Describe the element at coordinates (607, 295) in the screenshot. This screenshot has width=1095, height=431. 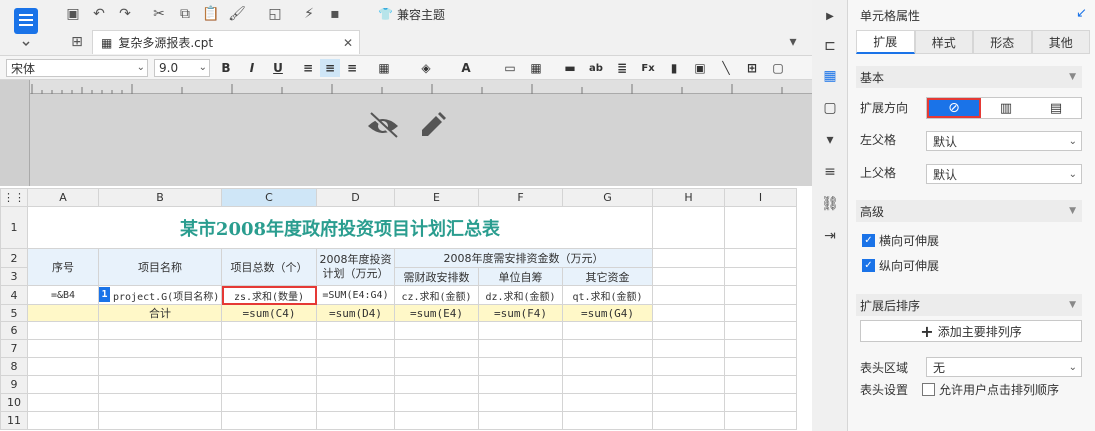
I see `cell-g4: qt.求和(金额)` at that location.